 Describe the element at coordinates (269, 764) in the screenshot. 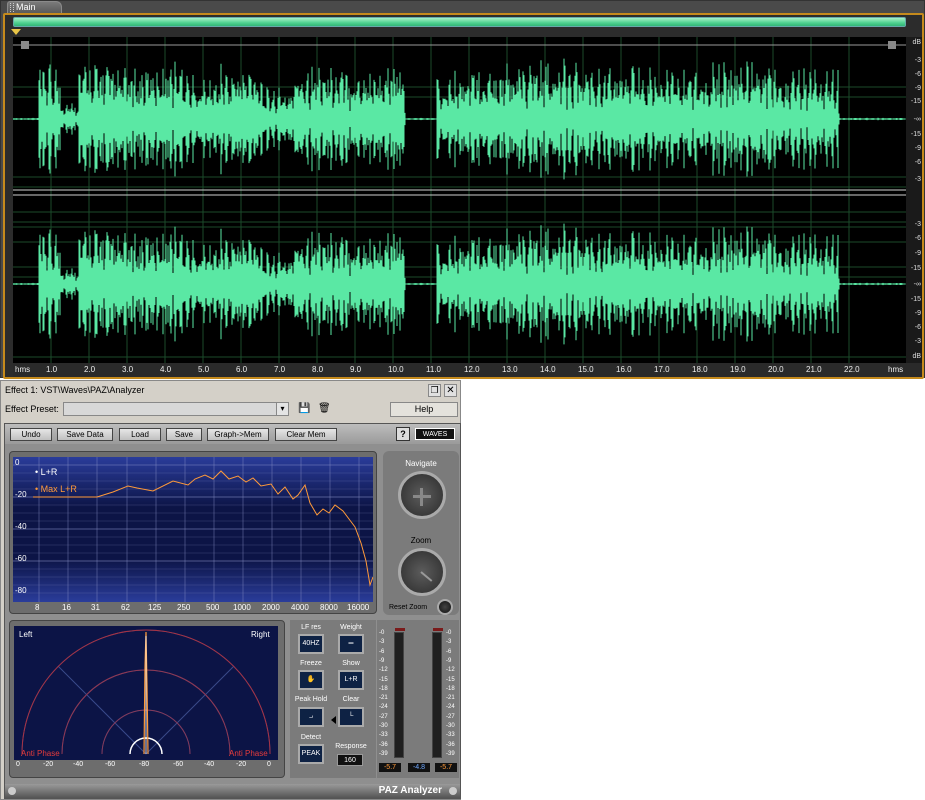

I see `stereo-x-label-8: 0` at that location.